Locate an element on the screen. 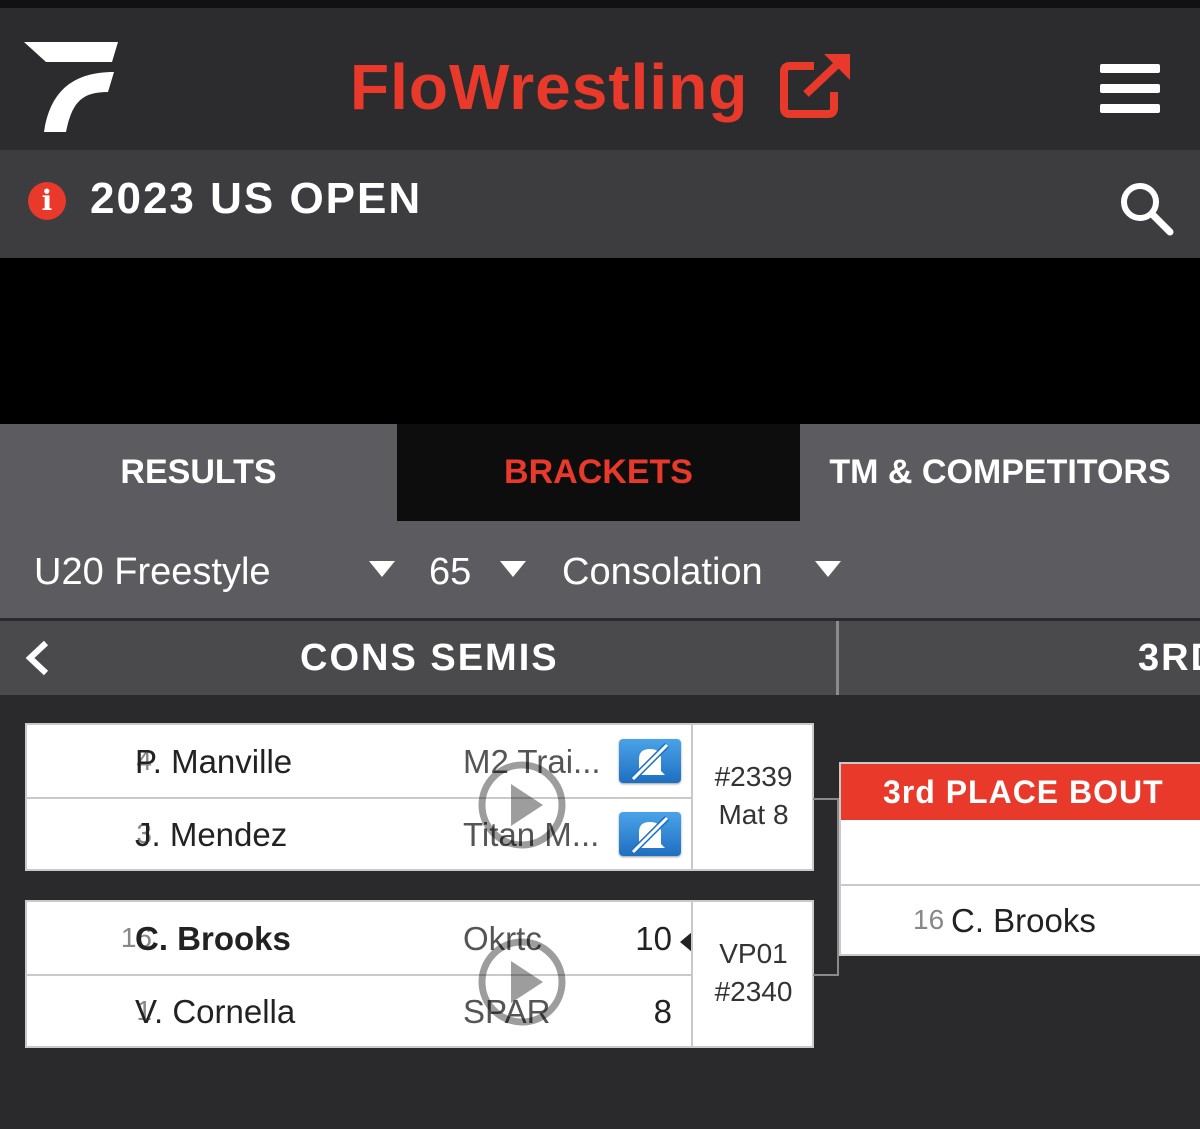 The width and height of the screenshot is (1200, 1129). hamburger-menu-icon is located at coordinates (1130, 89).